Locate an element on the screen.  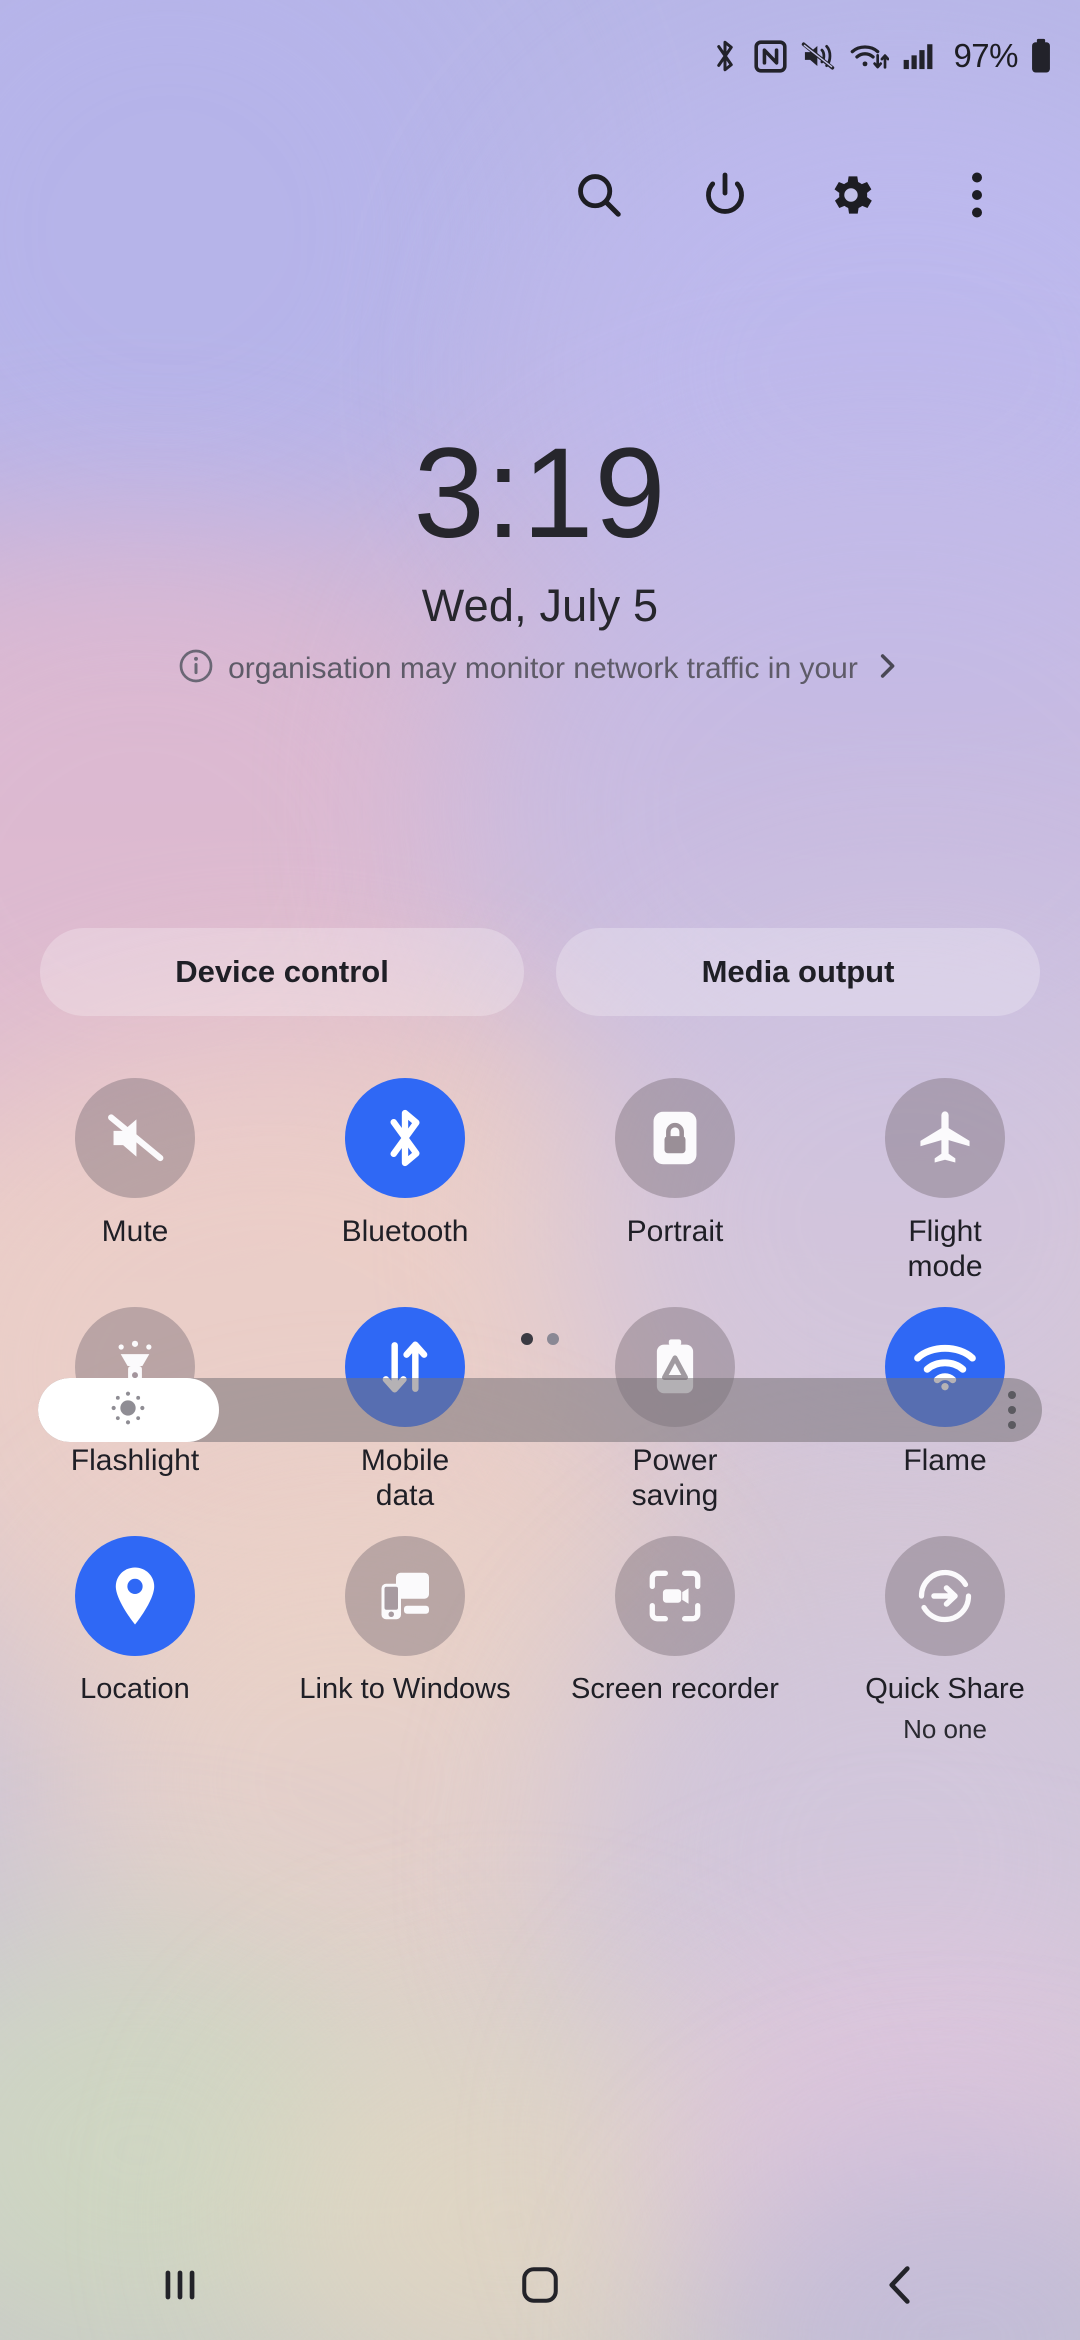
toggle-label: Quick Share is located at coordinates (945, 1688).